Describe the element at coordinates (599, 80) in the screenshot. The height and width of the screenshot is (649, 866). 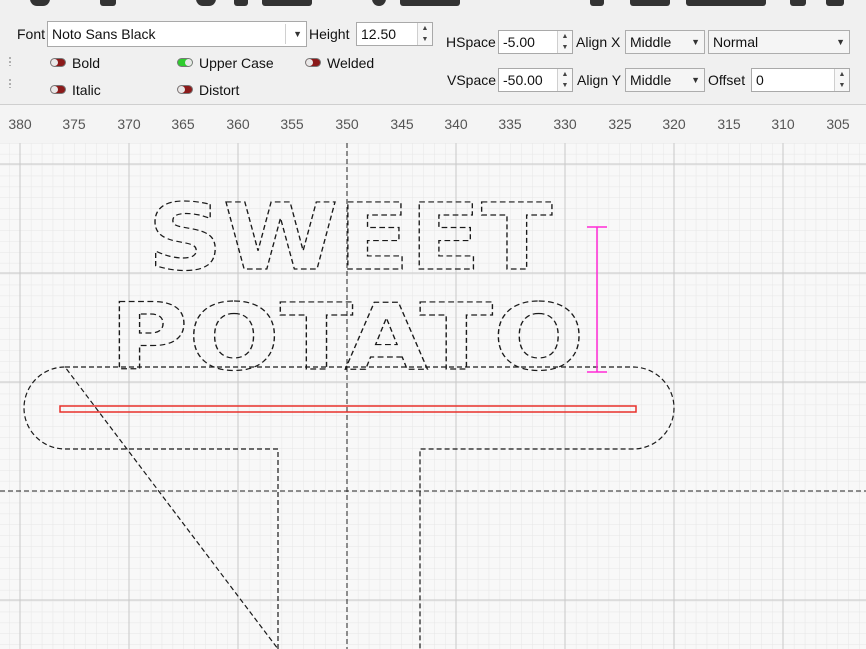
I see `aligny-label: Align Y` at that location.